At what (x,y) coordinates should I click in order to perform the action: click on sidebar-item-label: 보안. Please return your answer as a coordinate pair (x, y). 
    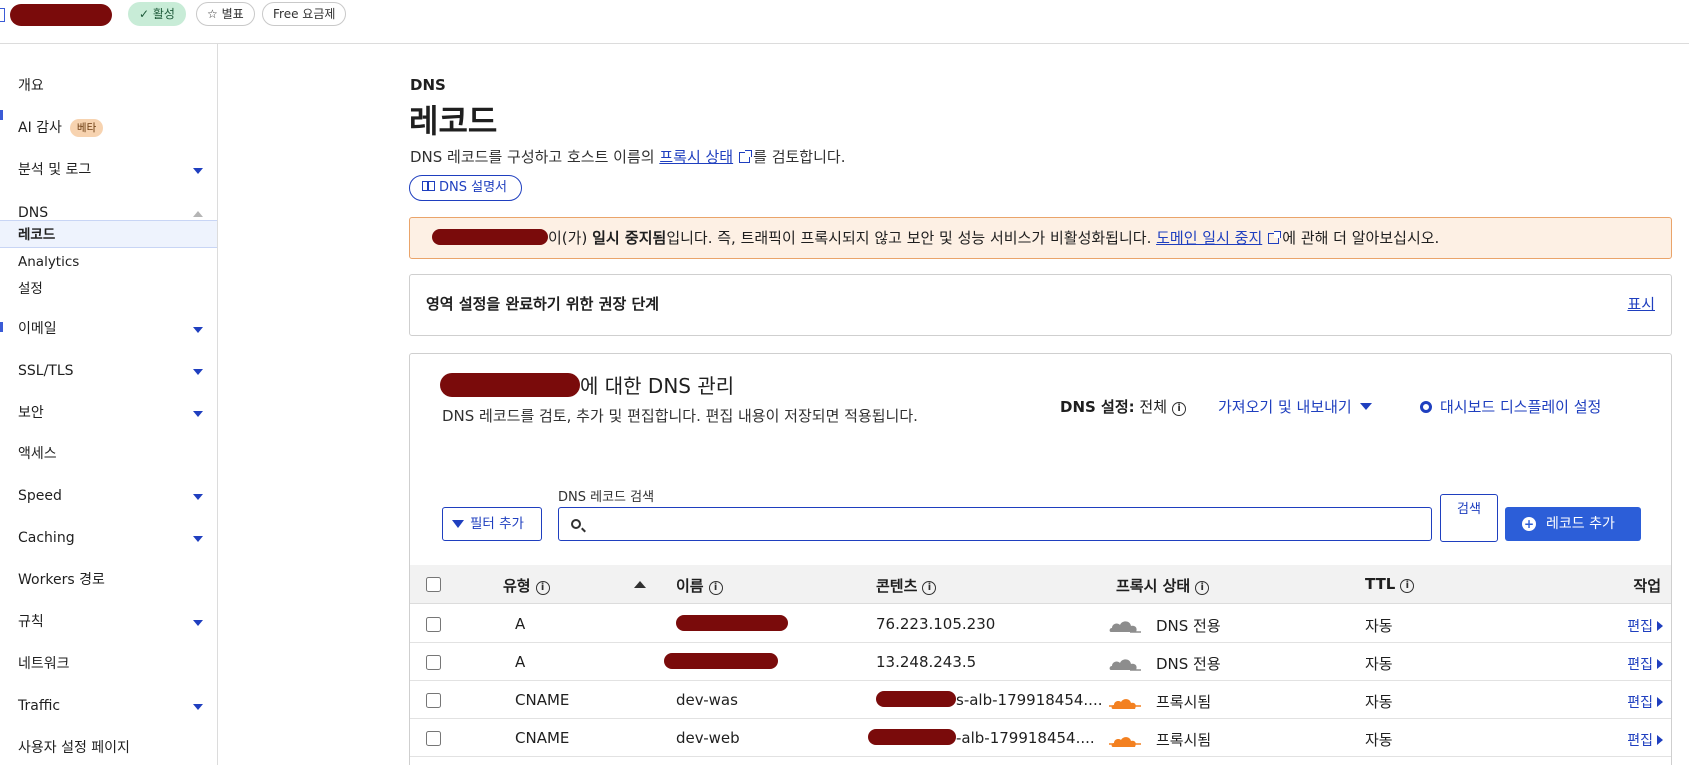
    Looking at the image, I should click on (31, 413).